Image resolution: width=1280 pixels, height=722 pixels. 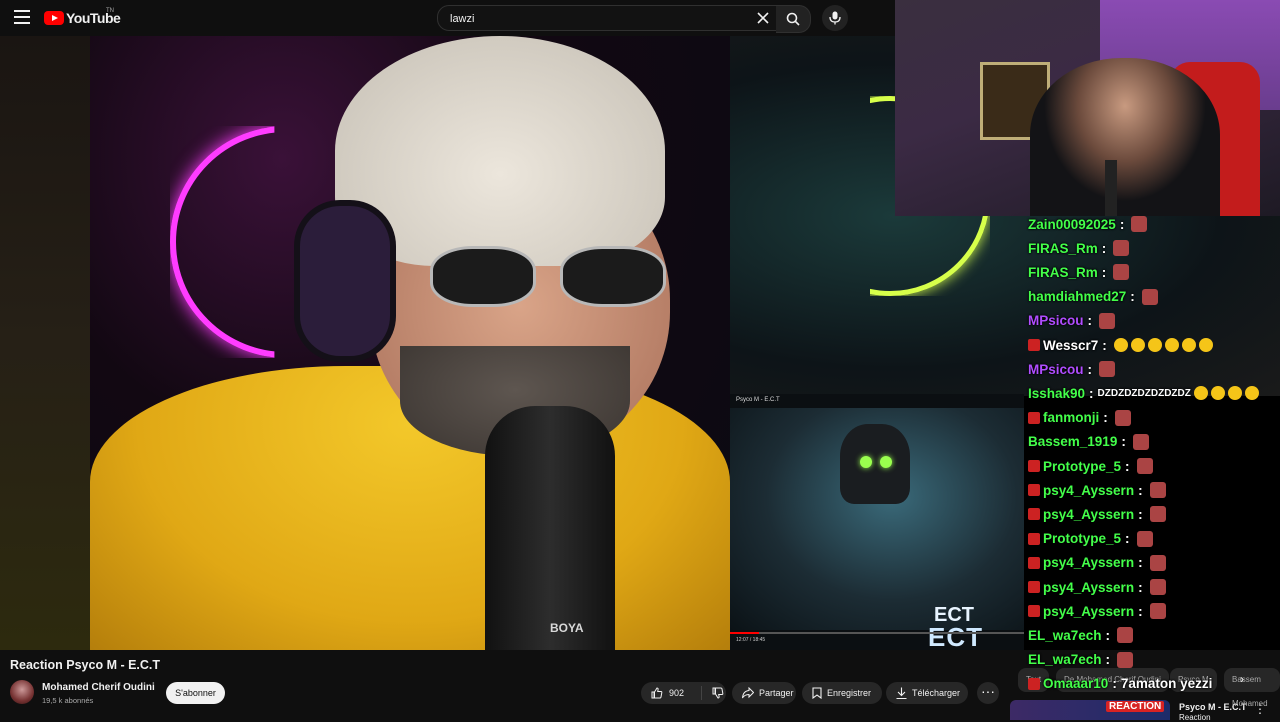 I want to click on chat-message: Zain00092025:, so click(x=1088, y=224).